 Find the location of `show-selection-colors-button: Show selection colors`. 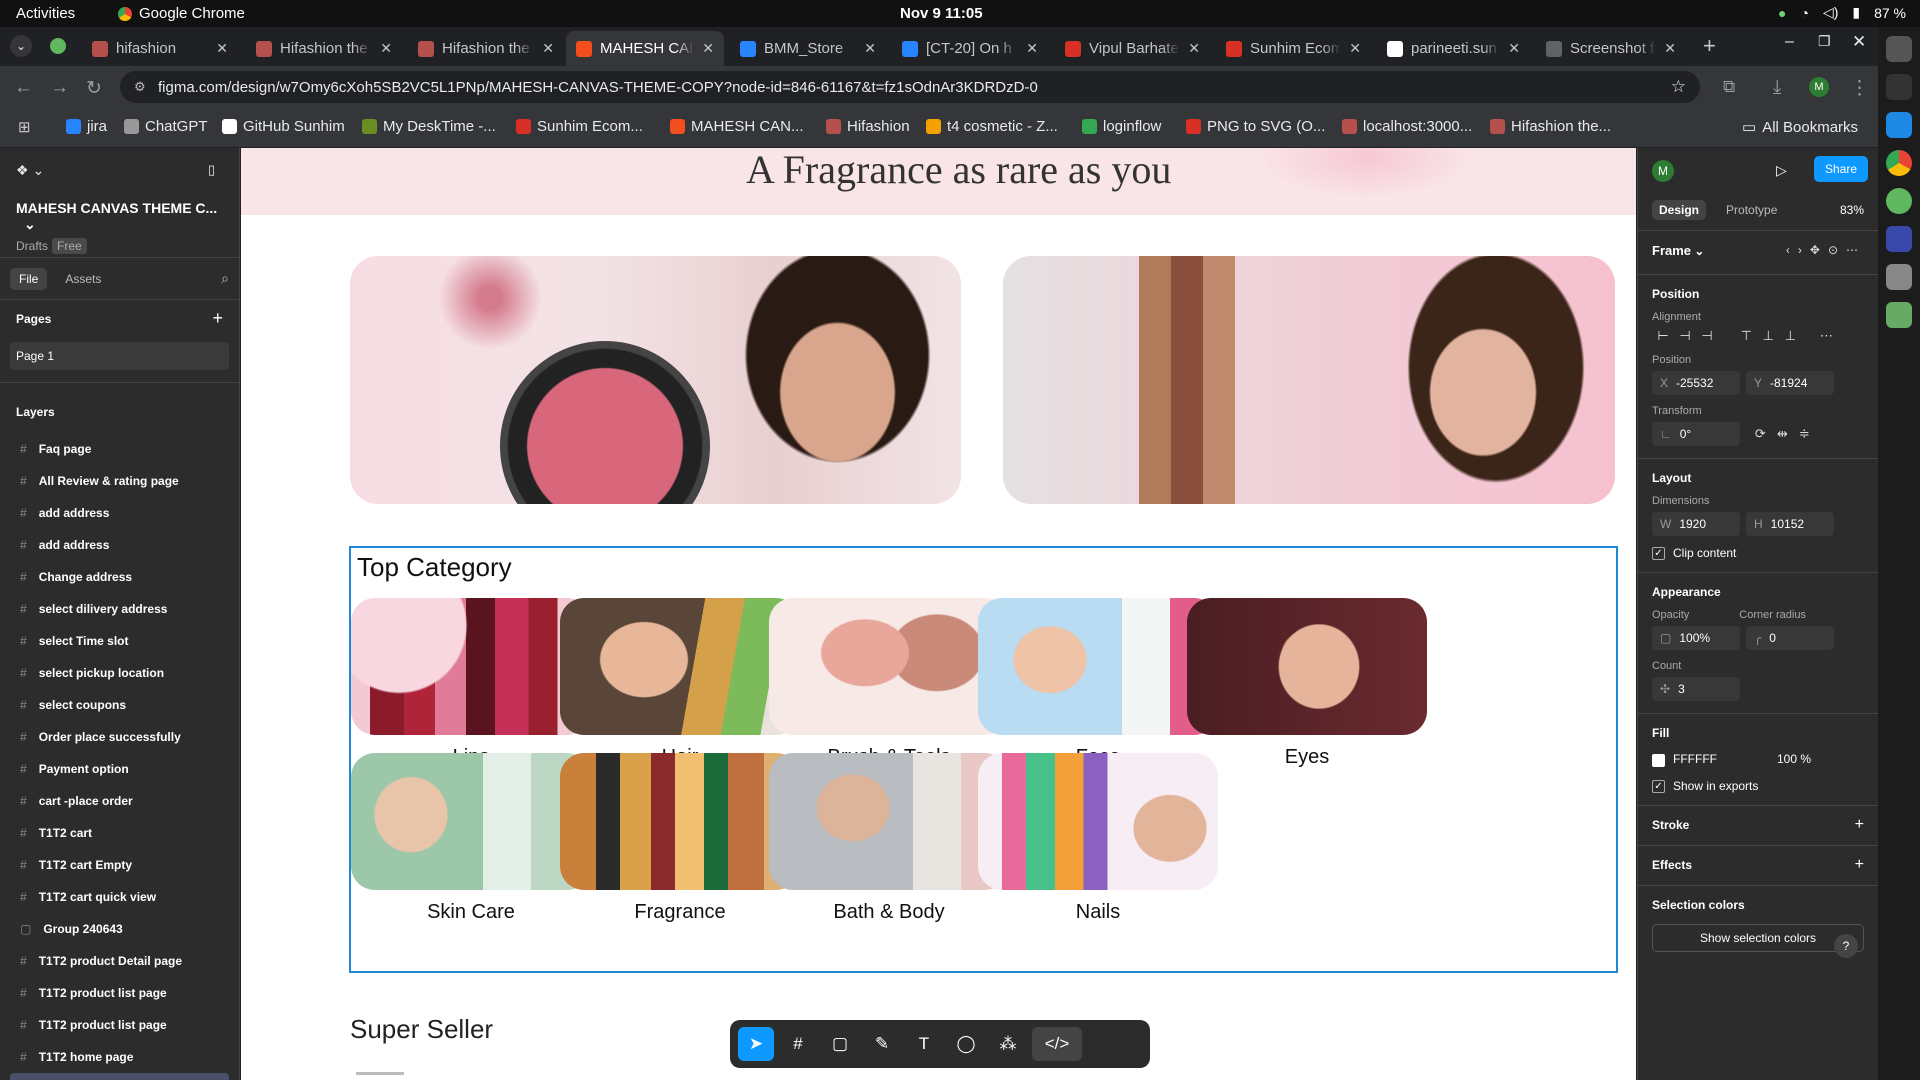

show-selection-colors-button: Show selection colors is located at coordinates (1758, 937).